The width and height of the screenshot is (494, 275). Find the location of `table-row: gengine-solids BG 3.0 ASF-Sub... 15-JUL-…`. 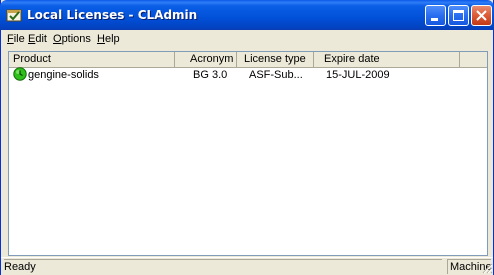

table-row: gengine-solids BG 3.0 ASF-Sub... 15-JUL-… is located at coordinates (248, 74).